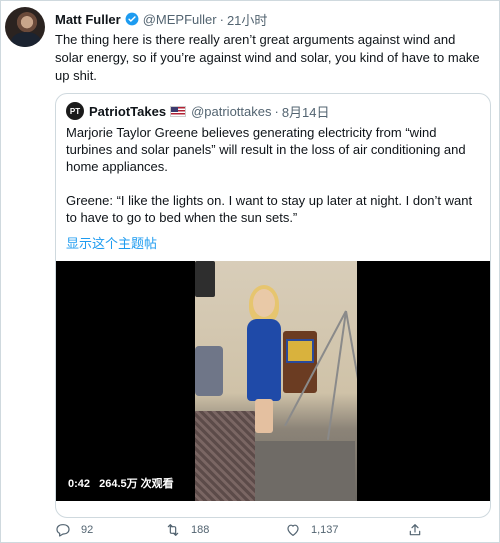 This screenshot has width=500, height=543. I want to click on podium-sign, so click(300, 351).